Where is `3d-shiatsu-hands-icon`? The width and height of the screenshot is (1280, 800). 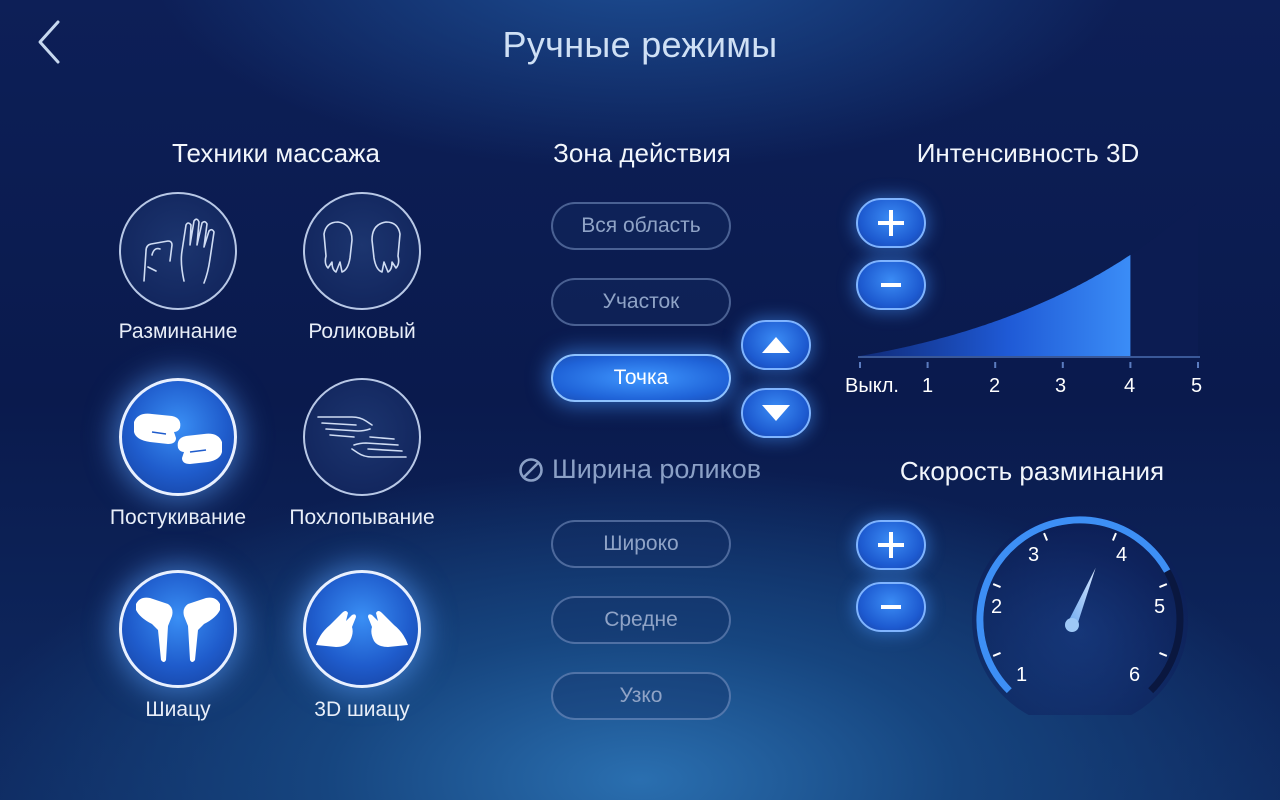
3d-shiatsu-hands-icon is located at coordinates (362, 629).